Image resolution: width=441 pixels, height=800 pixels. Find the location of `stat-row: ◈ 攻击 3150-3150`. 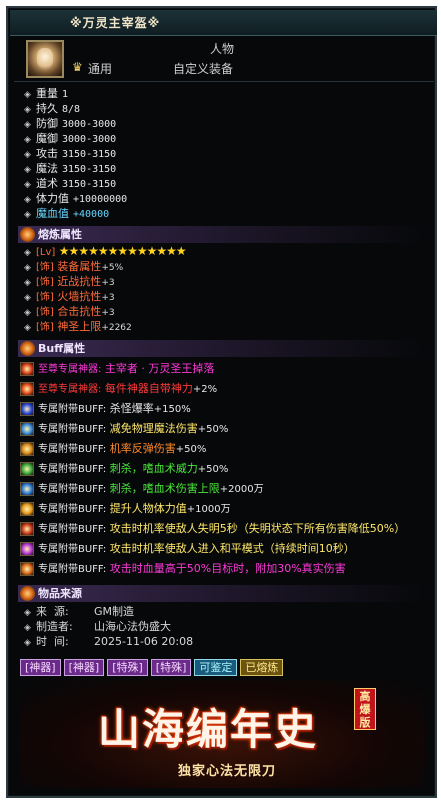

stat-row: ◈ 攻击 3150-3150 is located at coordinates (75, 153).